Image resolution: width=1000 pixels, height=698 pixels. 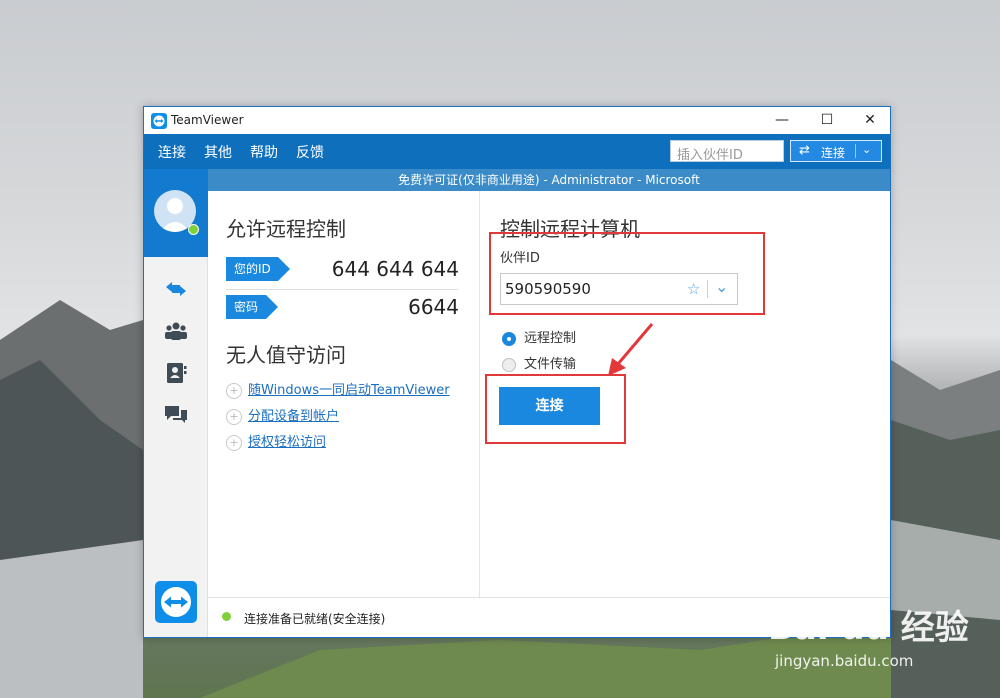 I want to click on menu-bar: 连接 其他 帮助 反馈 插入伙伴ID ⇄ 连接 ⌄, so click(x=517, y=151).